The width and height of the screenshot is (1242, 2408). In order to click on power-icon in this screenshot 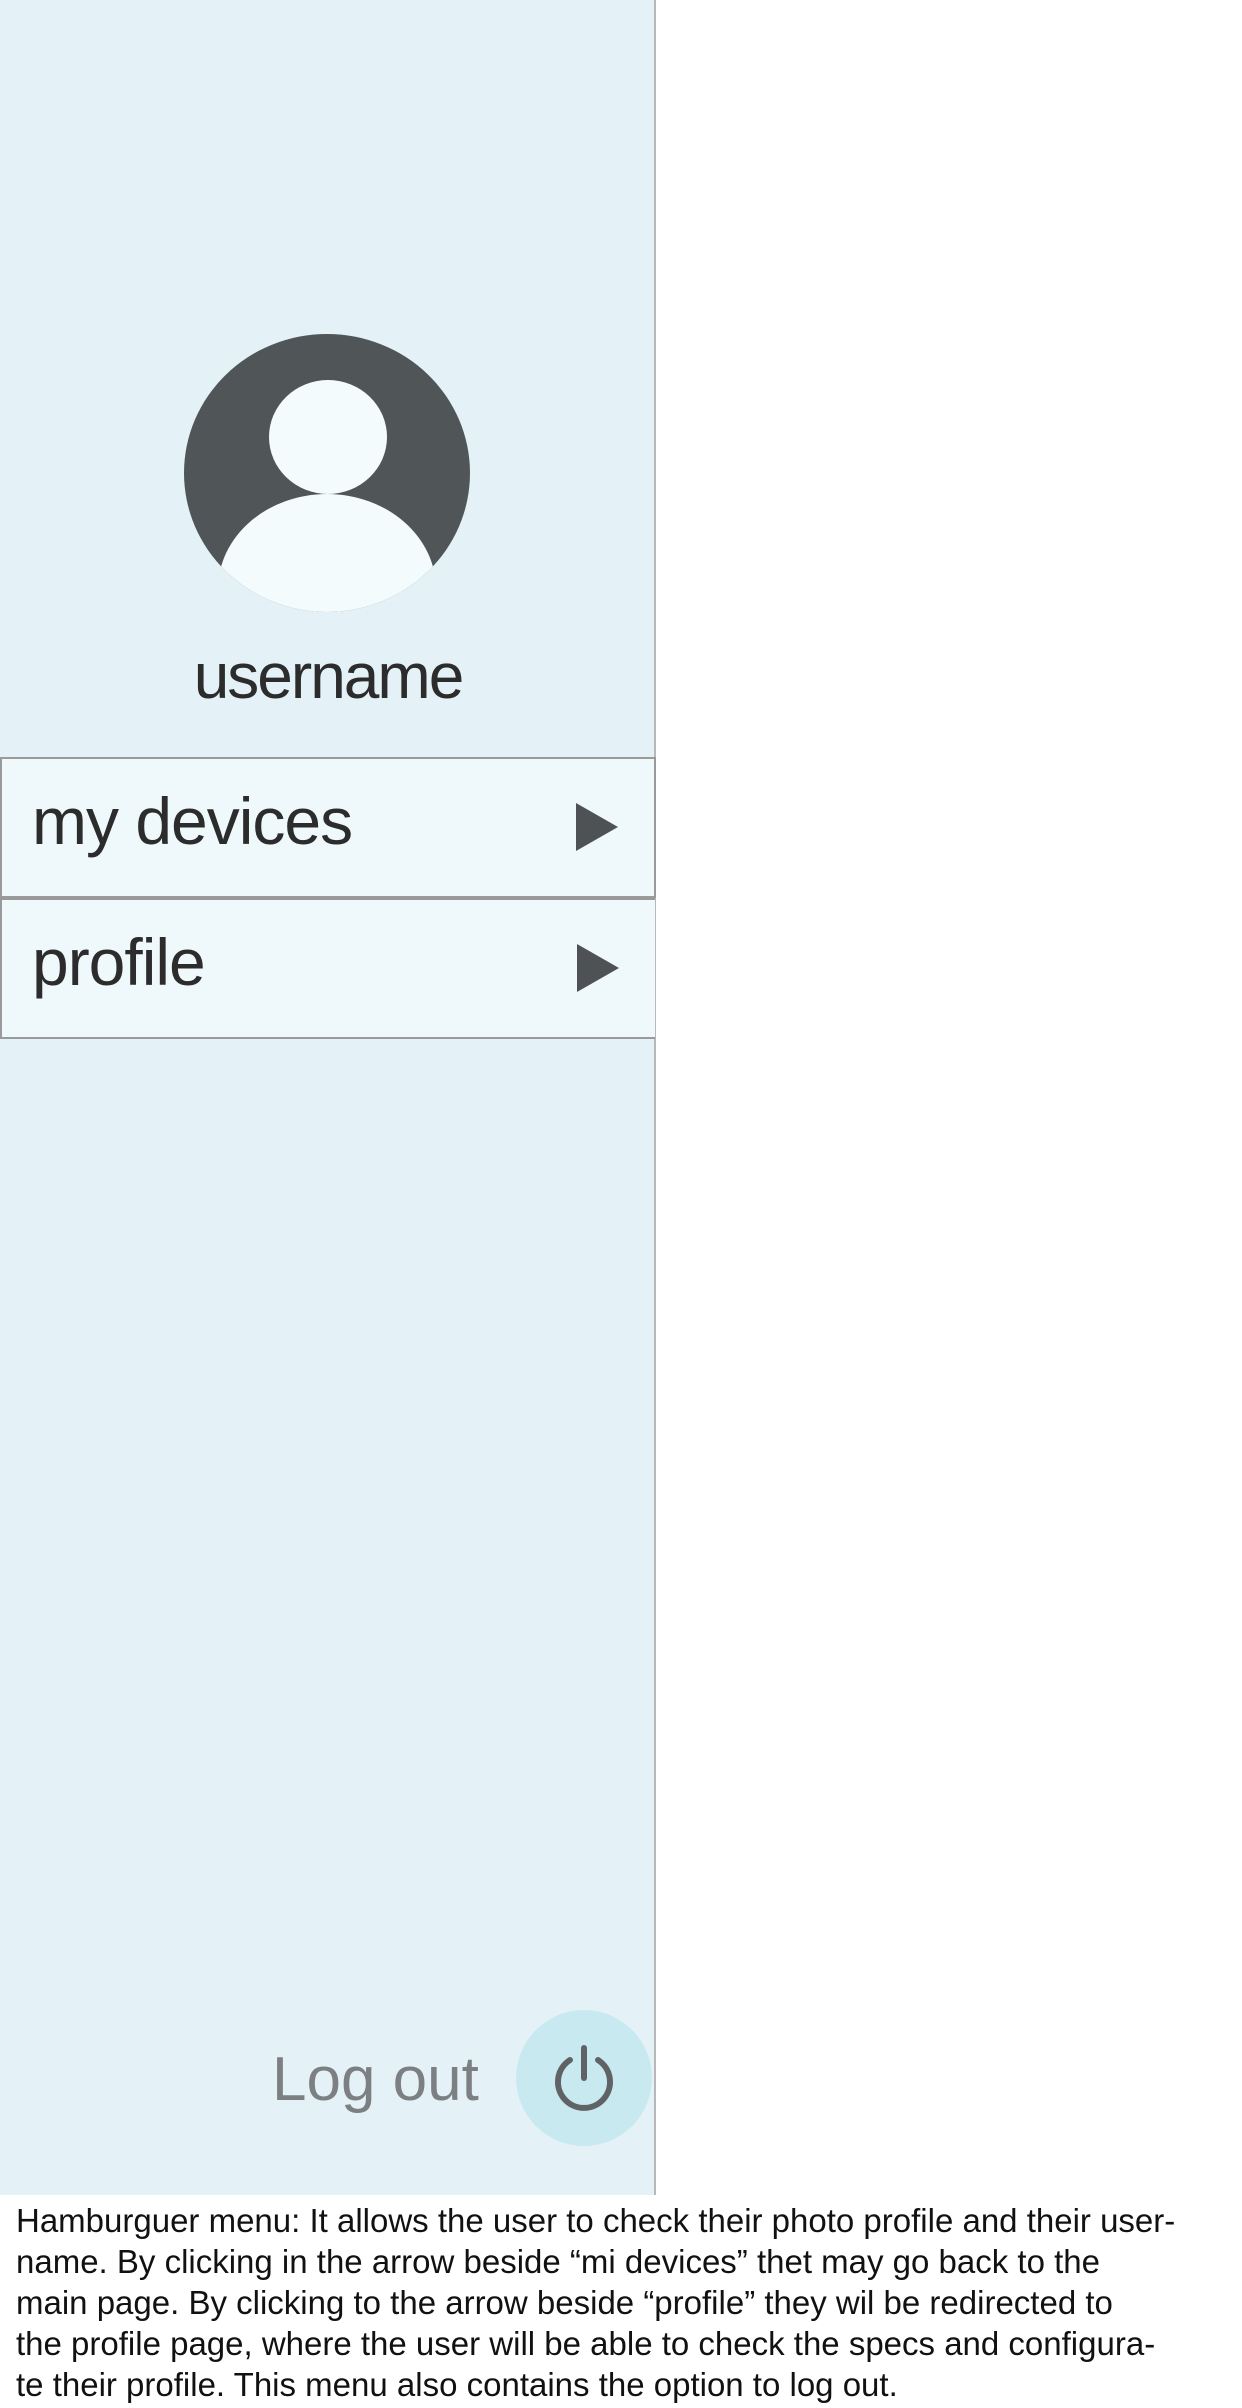, I will do `click(584, 2078)`.